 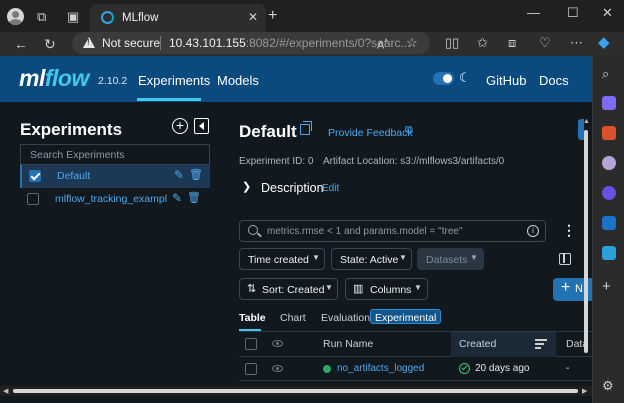 I want to click on horizontal-scroll-thumb, so click(x=295, y=391).